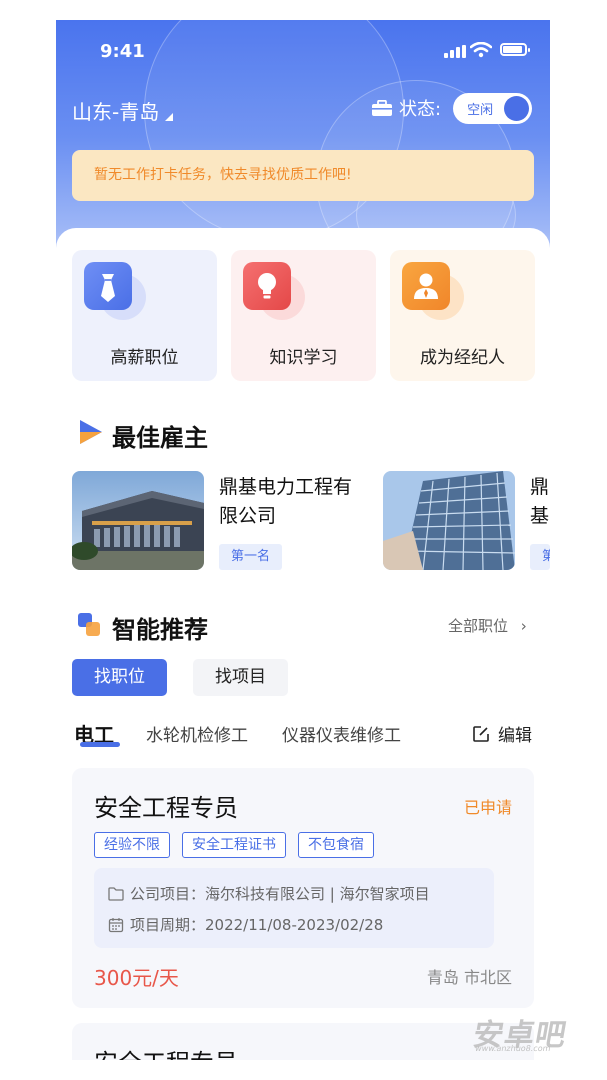 The image size is (607, 1080). I want to click on calendar-icon, so click(116, 924).